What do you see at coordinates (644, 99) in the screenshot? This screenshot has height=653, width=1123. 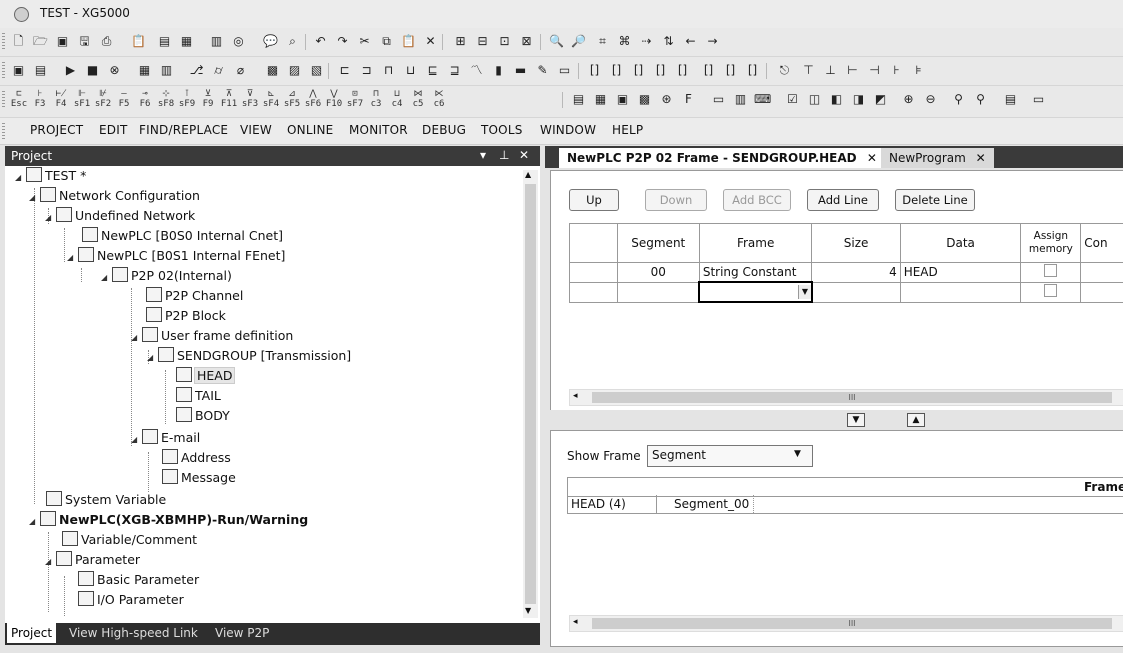 I see `image-icon: ▩` at bounding box center [644, 99].